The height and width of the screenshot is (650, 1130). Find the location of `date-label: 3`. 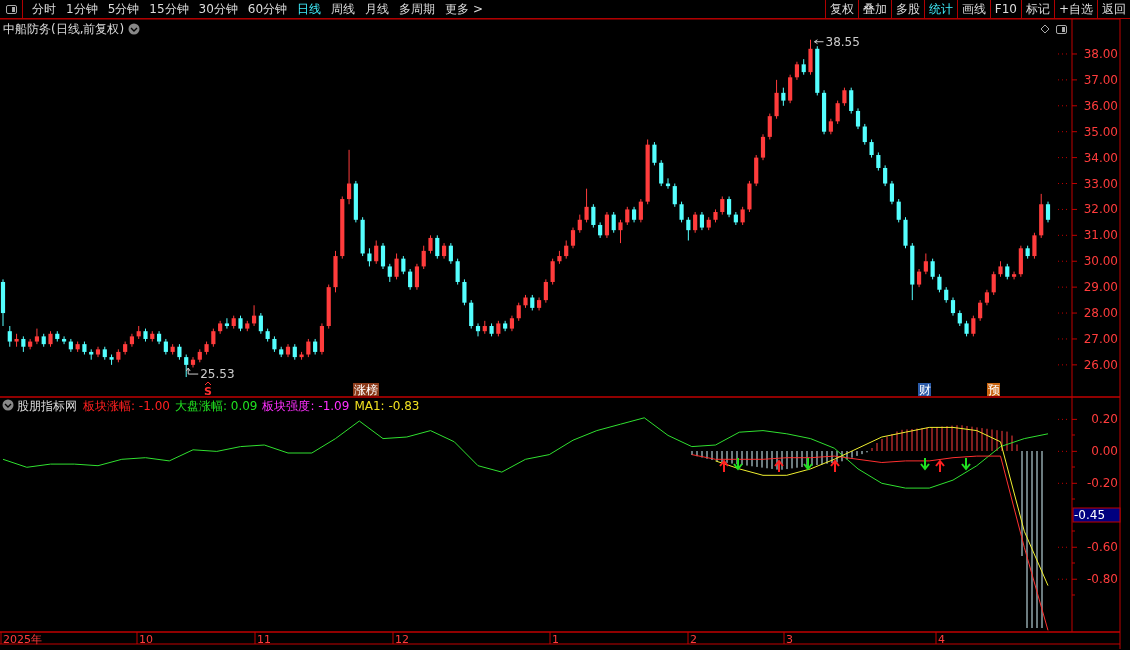

date-label: 3 is located at coordinates (789, 639).